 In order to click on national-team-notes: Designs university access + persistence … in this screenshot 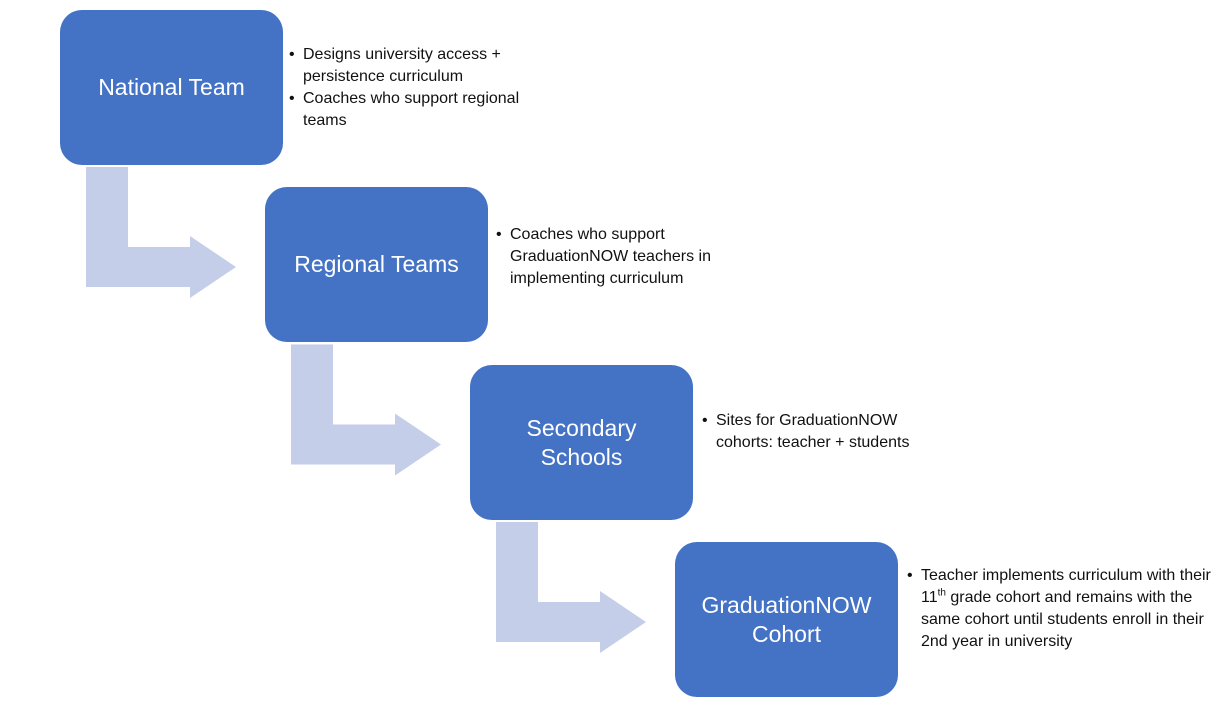, I will do `click(415, 88)`.